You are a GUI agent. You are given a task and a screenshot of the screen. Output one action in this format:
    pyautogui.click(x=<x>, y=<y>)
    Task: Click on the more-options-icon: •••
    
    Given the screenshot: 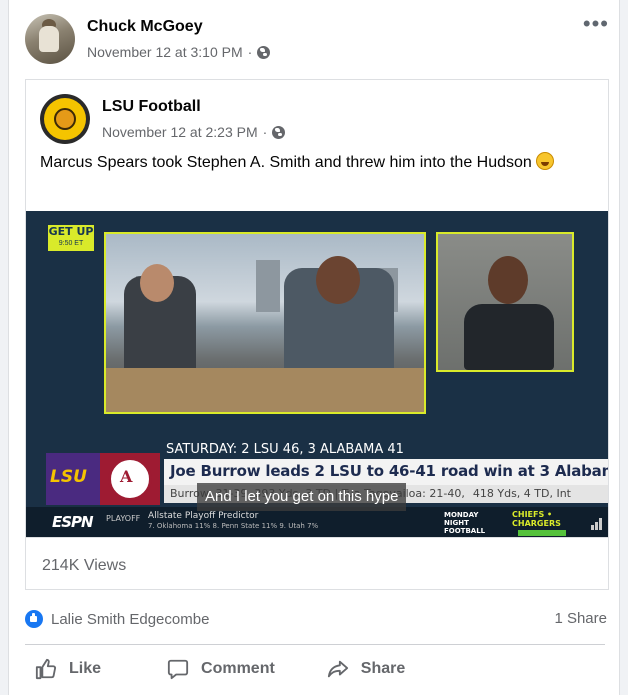 What is the action you would take?
    pyautogui.click(x=596, y=24)
    